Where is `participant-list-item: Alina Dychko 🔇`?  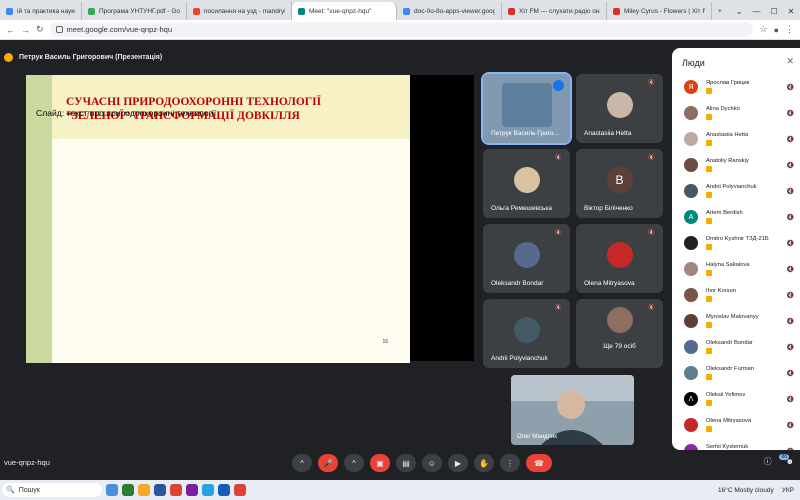 participant-list-item: Alina Dychko 🔇 is located at coordinates (736, 113).